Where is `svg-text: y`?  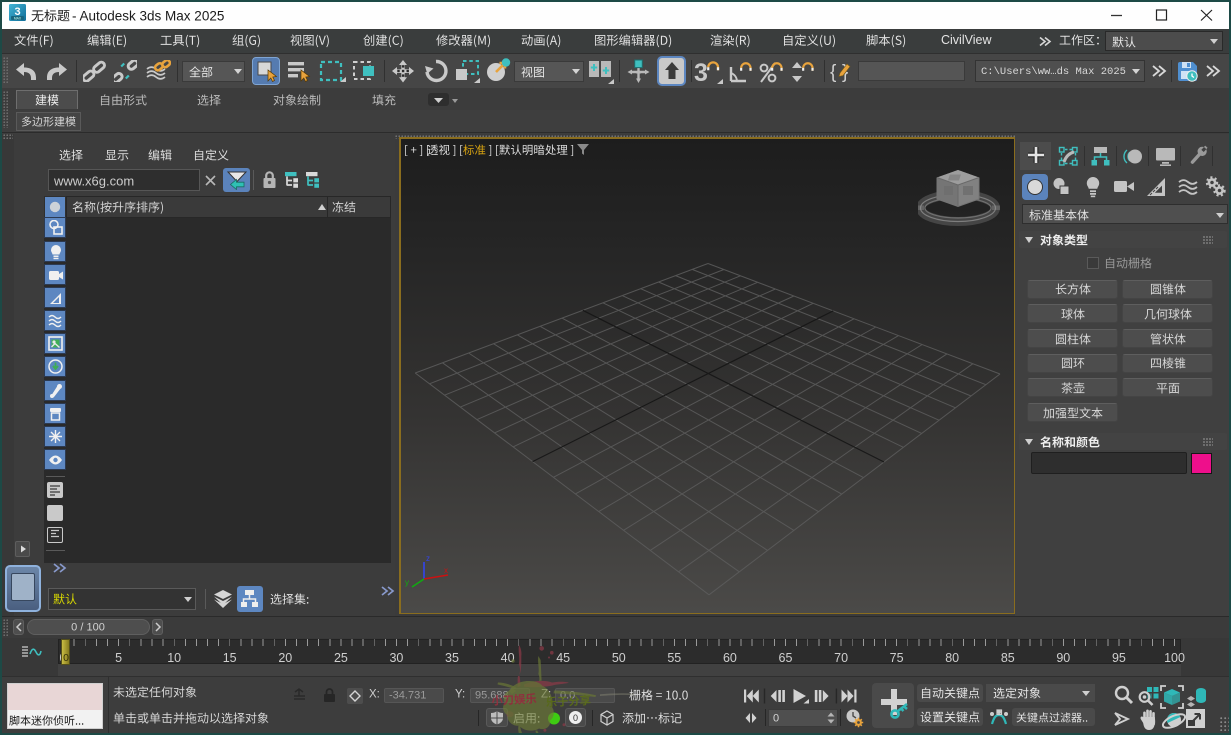
svg-text: y is located at coordinates (407, 582).